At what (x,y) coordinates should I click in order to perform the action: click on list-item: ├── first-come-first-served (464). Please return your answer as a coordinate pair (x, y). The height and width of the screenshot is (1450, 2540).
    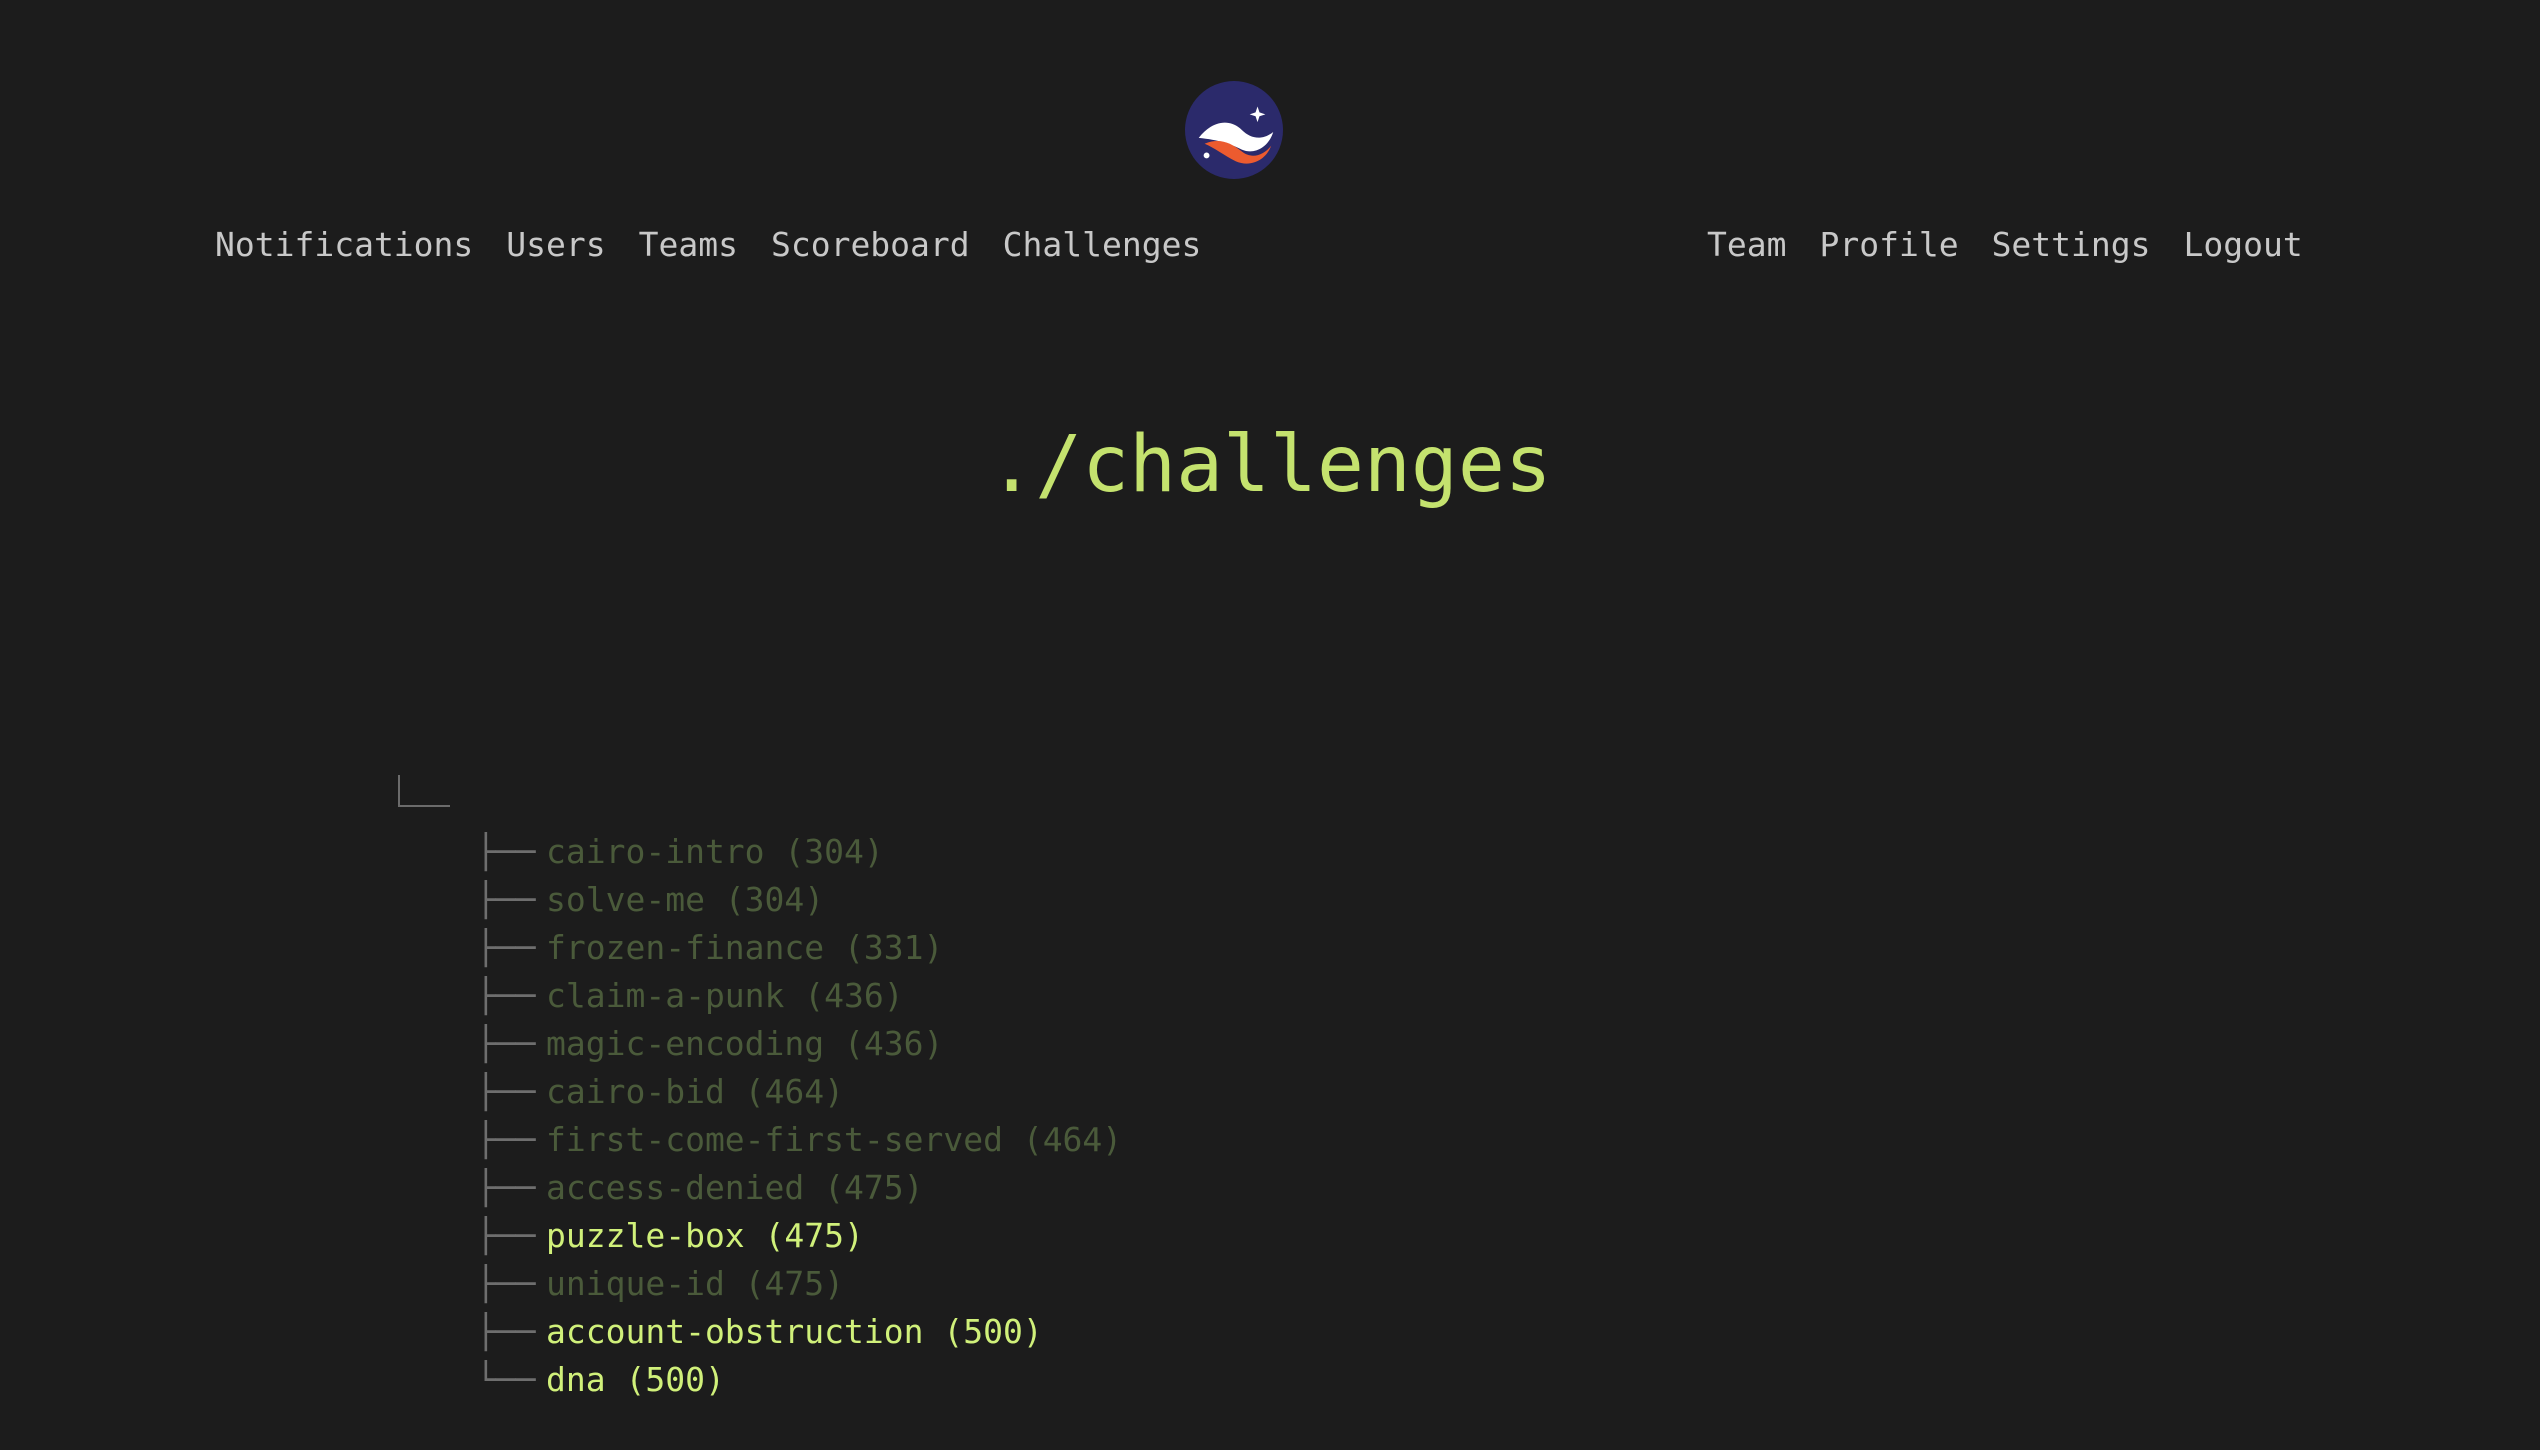
    Looking at the image, I should click on (799, 1139).